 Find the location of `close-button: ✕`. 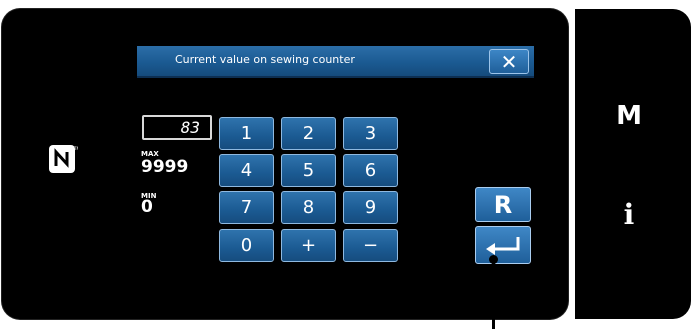

close-button: ✕ is located at coordinates (509, 61).